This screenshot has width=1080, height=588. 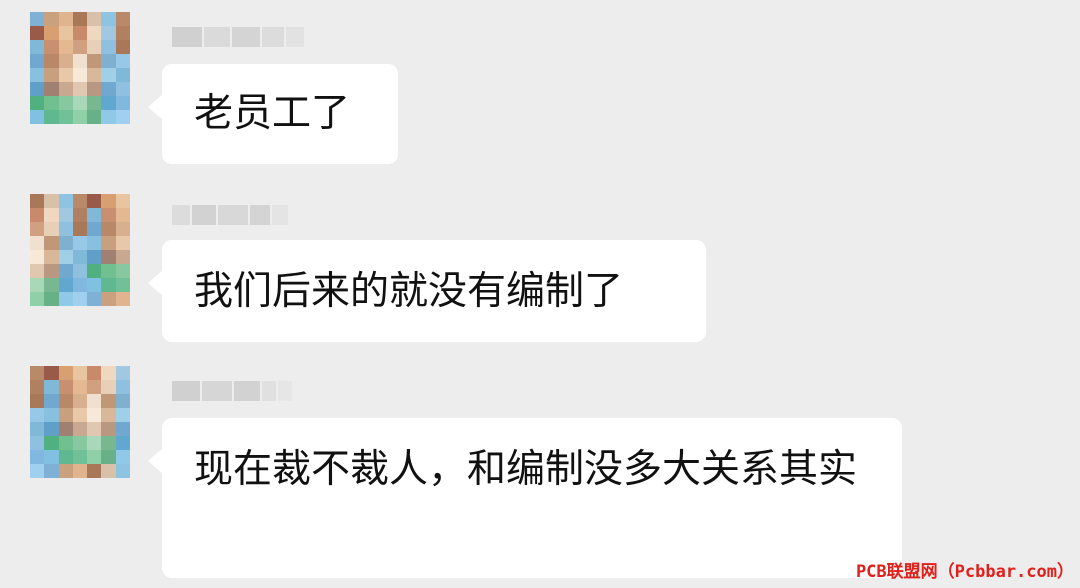 What do you see at coordinates (409, 291) in the screenshot?
I see `message-text: 我们后来的就没有编制了` at bounding box center [409, 291].